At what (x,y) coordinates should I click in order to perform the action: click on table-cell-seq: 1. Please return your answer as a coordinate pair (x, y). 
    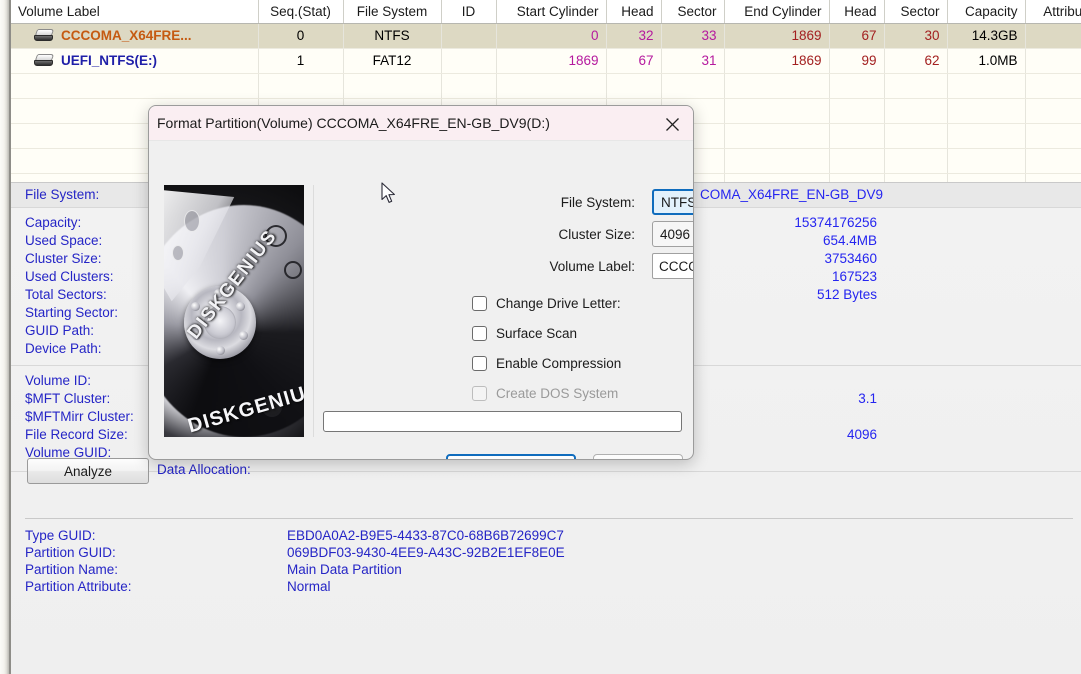
    Looking at the image, I should click on (301, 61).